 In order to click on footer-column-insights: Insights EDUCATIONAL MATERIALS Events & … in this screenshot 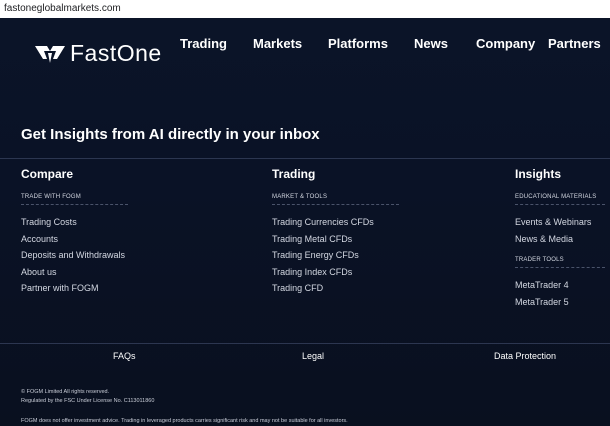, I will do `click(560, 238)`.